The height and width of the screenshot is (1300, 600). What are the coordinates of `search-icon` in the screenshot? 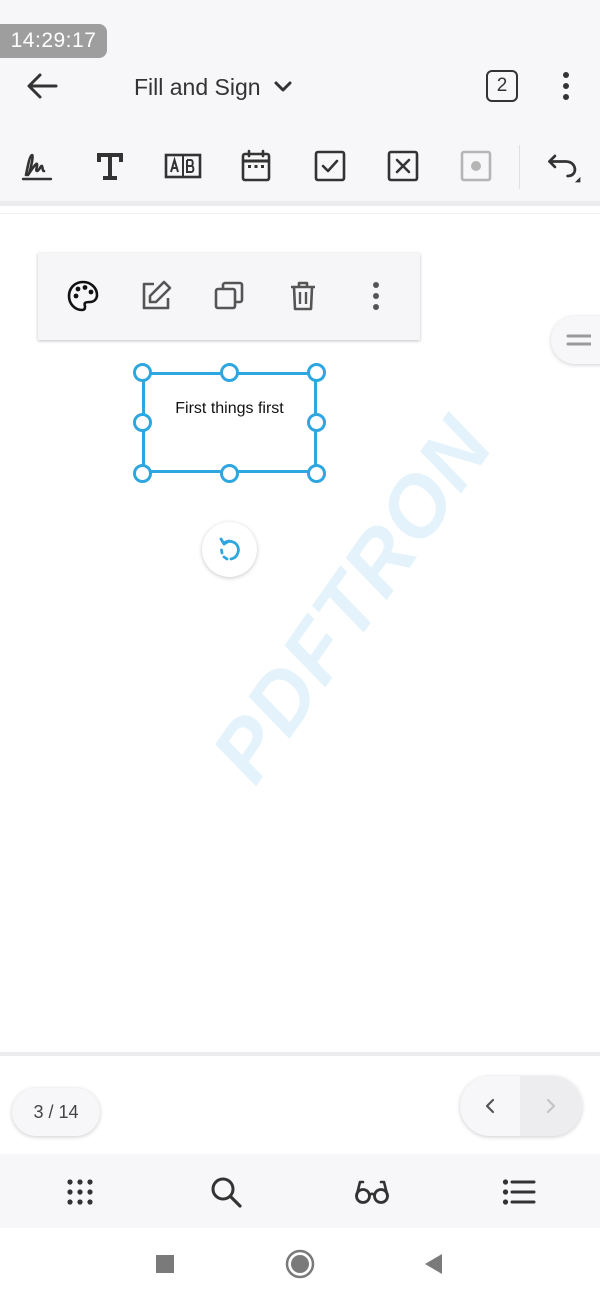 It's located at (226, 1192).